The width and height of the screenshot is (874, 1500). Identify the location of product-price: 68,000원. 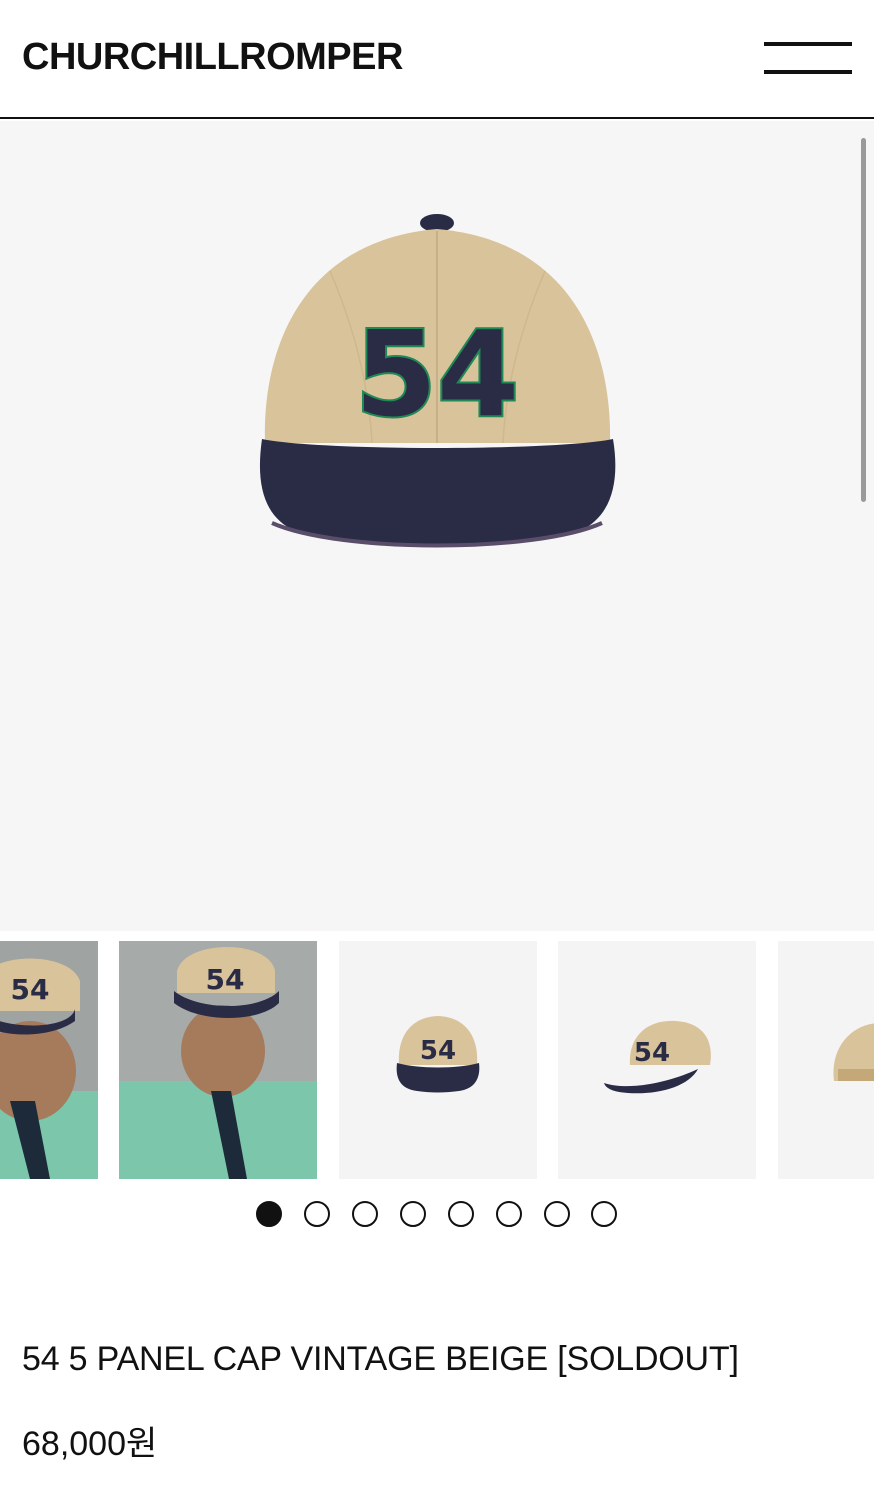
(90, 1444).